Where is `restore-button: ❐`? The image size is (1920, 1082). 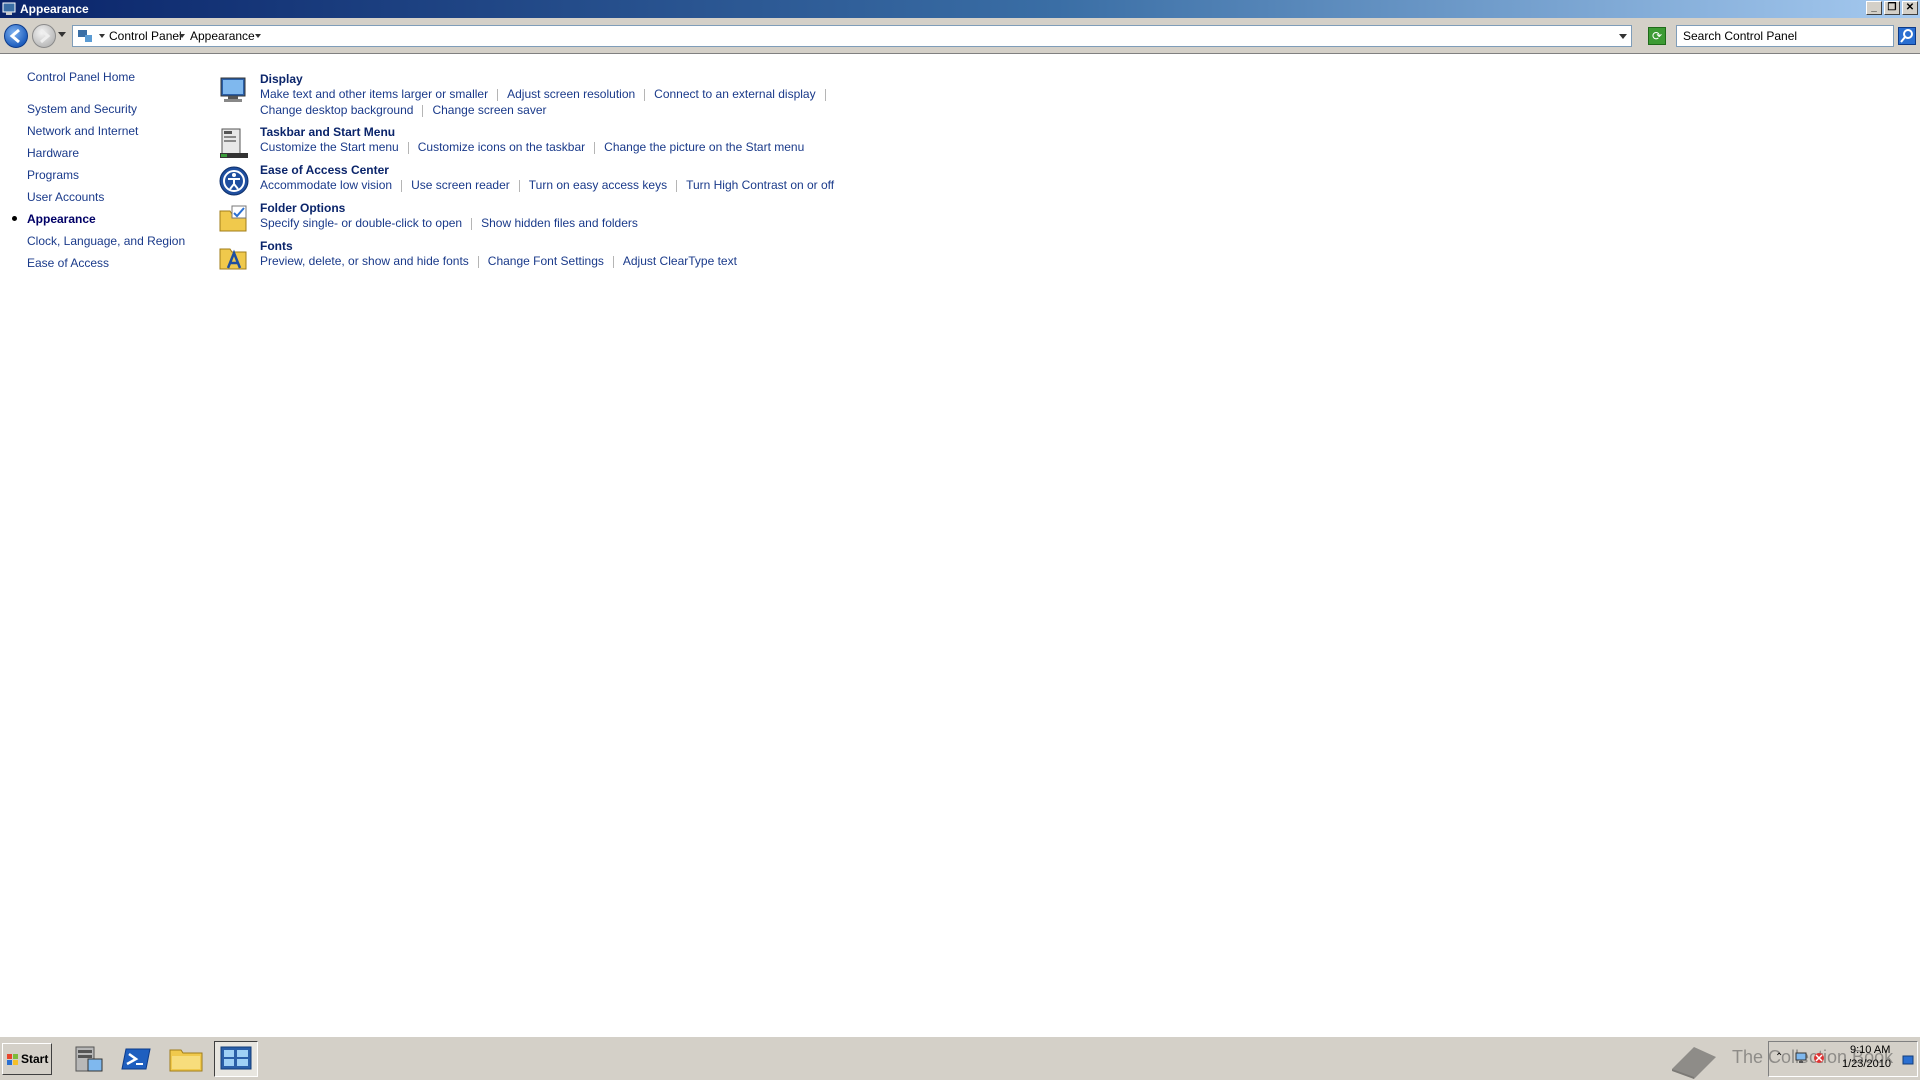 restore-button: ❐ is located at coordinates (1892, 8).